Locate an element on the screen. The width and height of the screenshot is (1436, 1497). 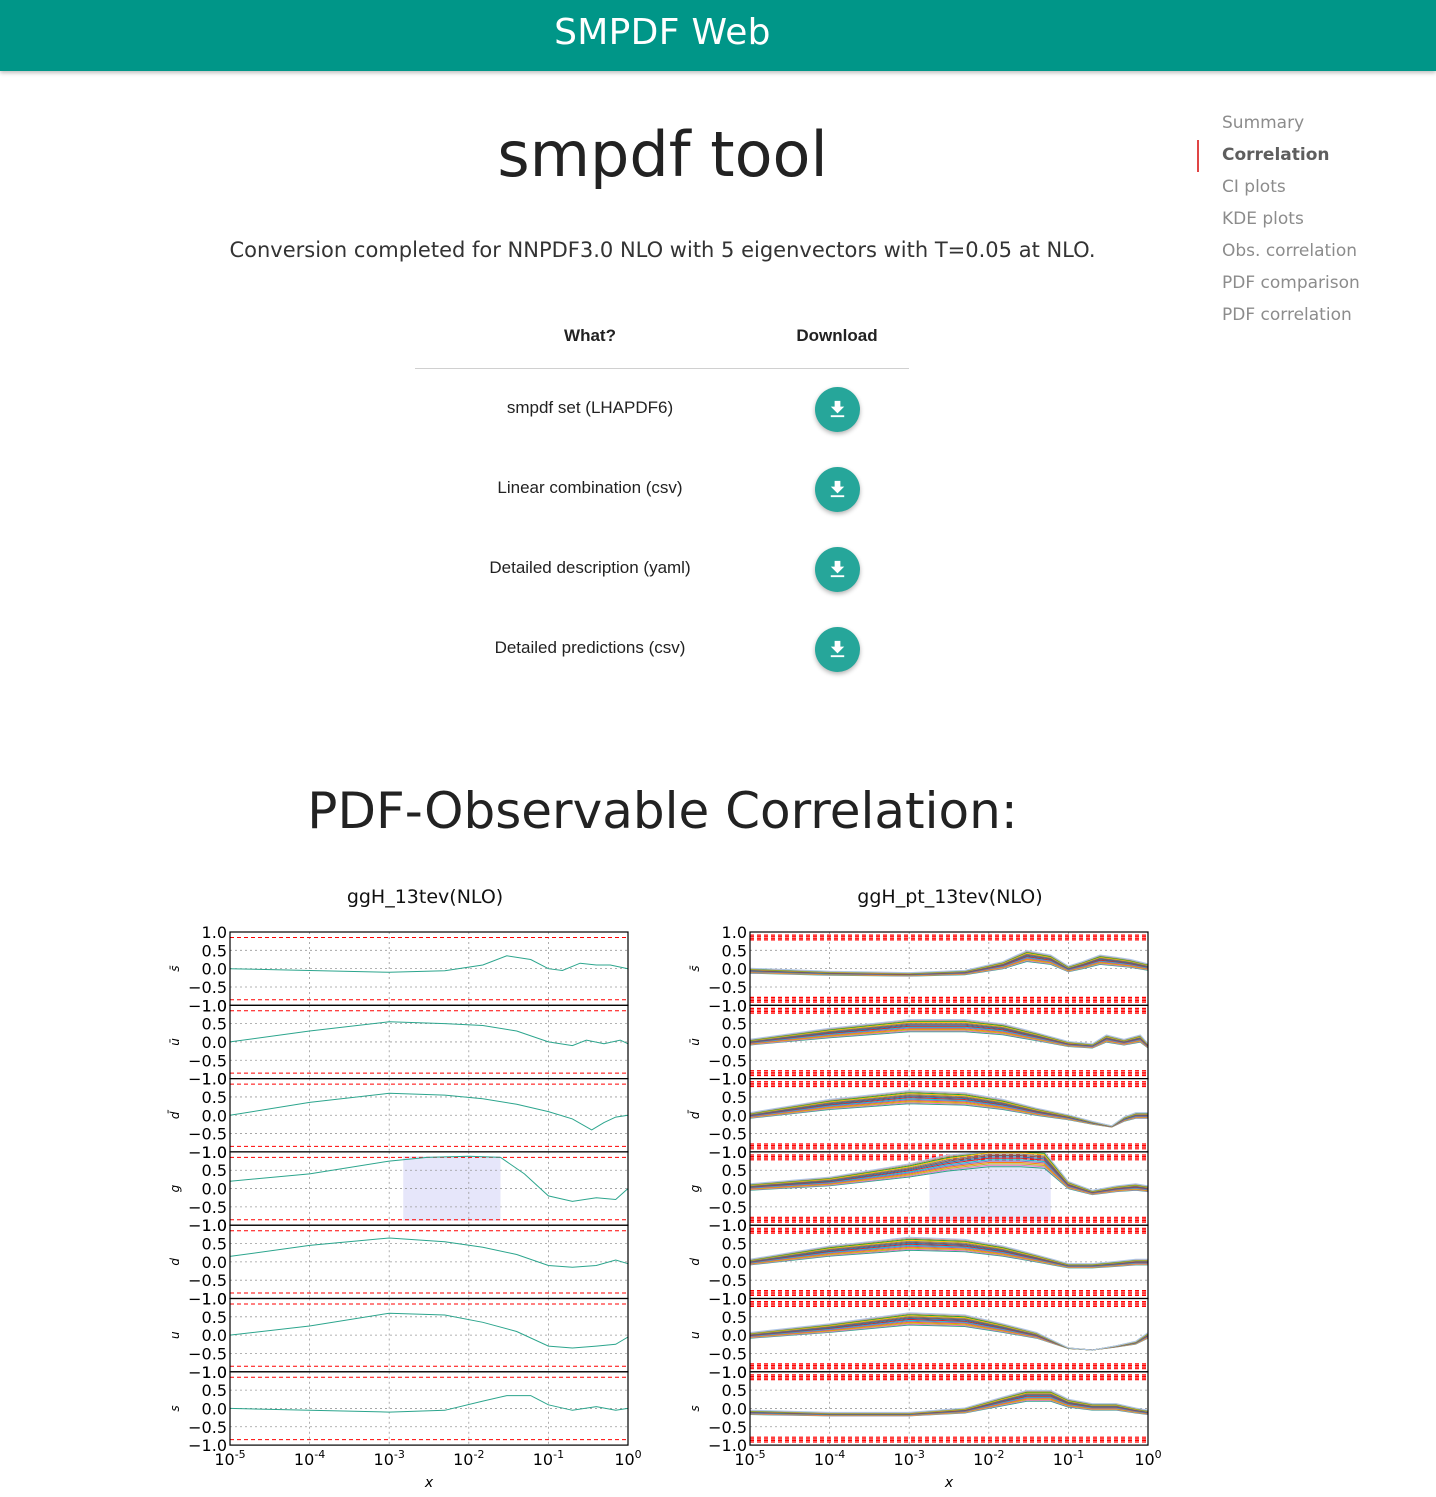
chart-title: ggH_pt_13tev(NLO) is located at coordinates (950, 897).